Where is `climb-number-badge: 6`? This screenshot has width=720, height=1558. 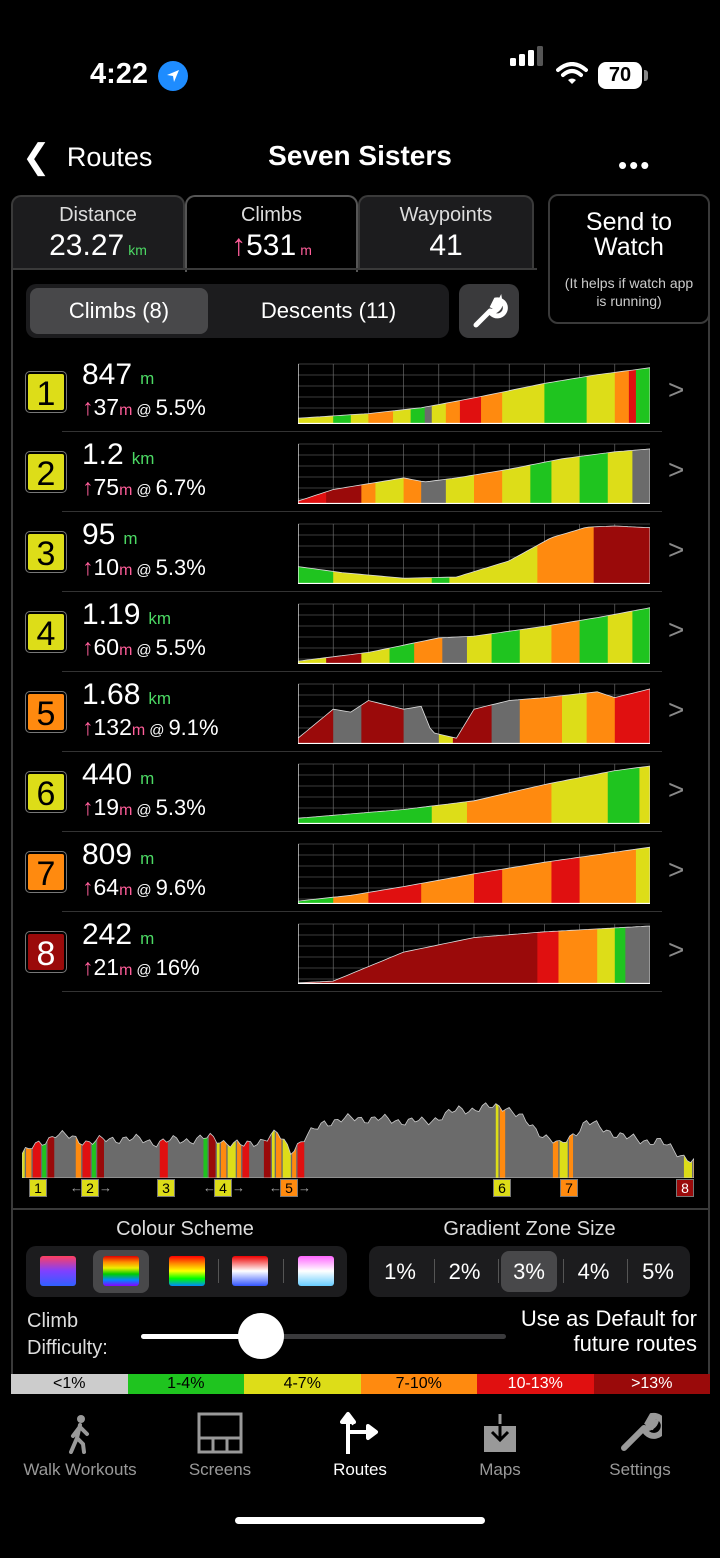 climb-number-badge: 6 is located at coordinates (46, 792).